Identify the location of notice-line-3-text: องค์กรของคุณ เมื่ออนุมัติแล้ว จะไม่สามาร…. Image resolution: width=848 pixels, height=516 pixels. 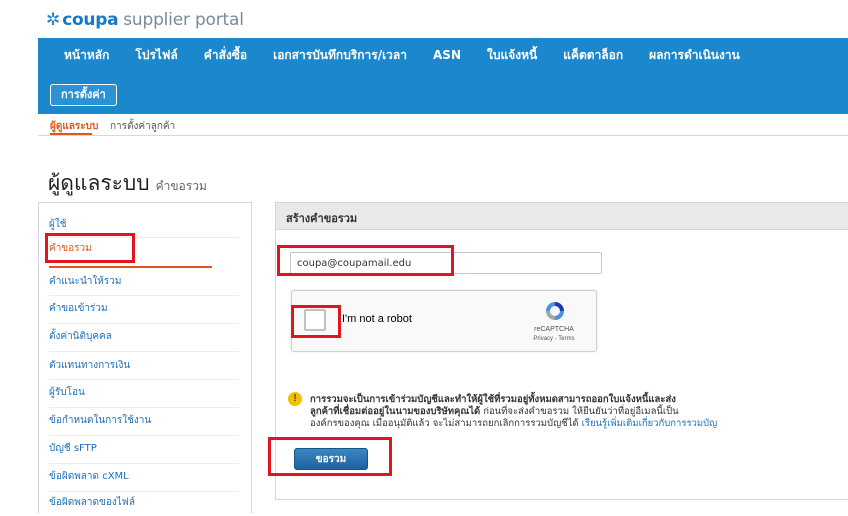
(444, 423).